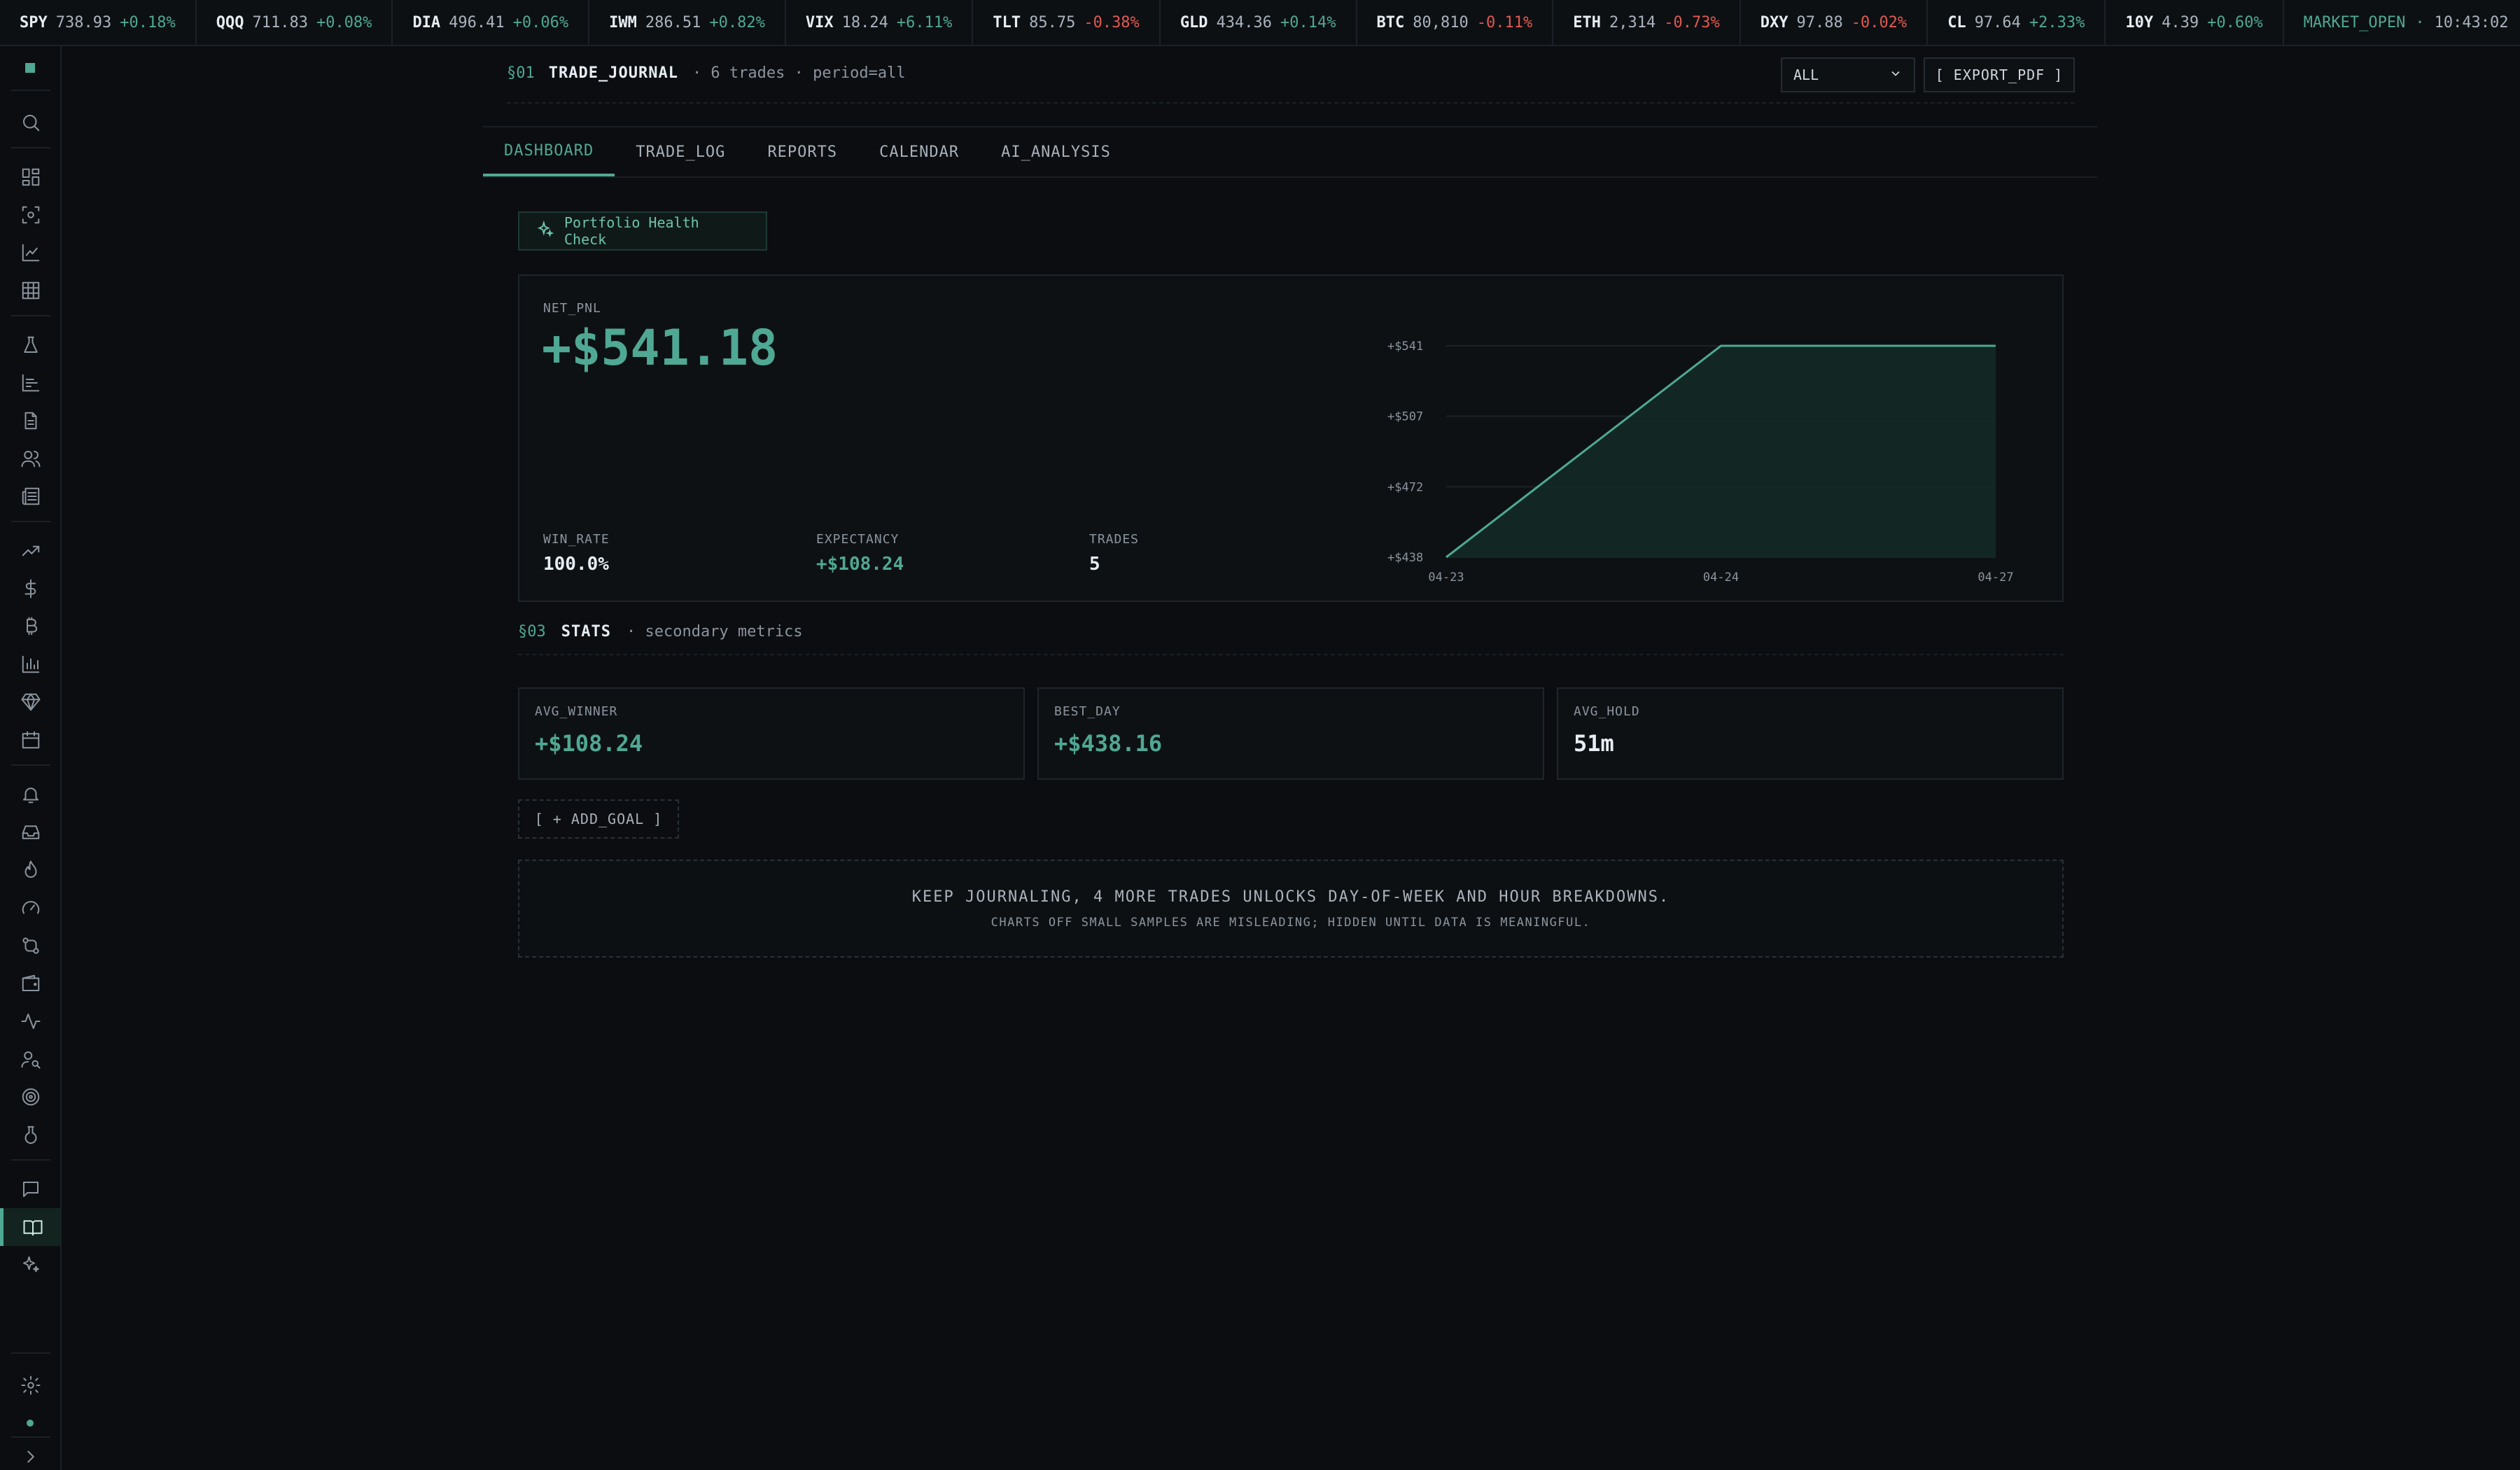 Image resolution: width=2520 pixels, height=1470 pixels. I want to click on ticker-item: IWM 286.51 +0.82%, so click(687, 22).